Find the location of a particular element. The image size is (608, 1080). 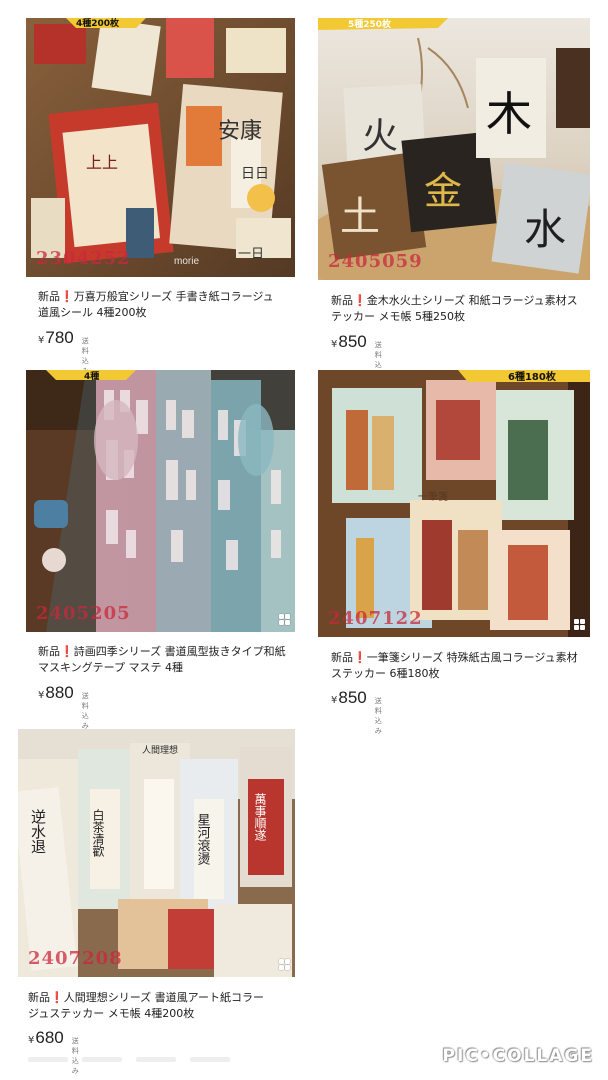

product-title: 新品❗一筆箋シリーズ 特殊紙古風コラージュ素材 ステッカー 6種180枚 is located at coordinates (460, 666).